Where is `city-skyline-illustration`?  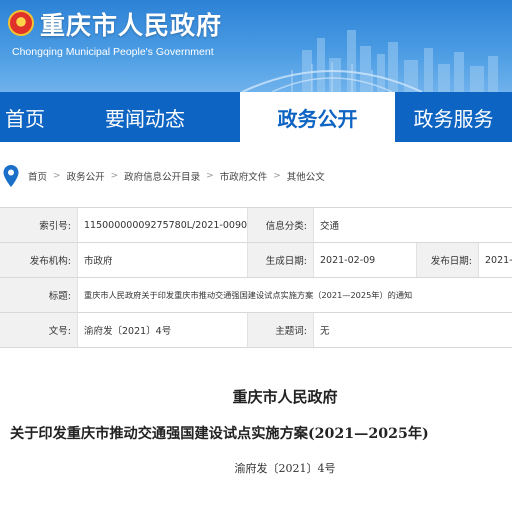
city-skyline-illustration is located at coordinates (369, 61).